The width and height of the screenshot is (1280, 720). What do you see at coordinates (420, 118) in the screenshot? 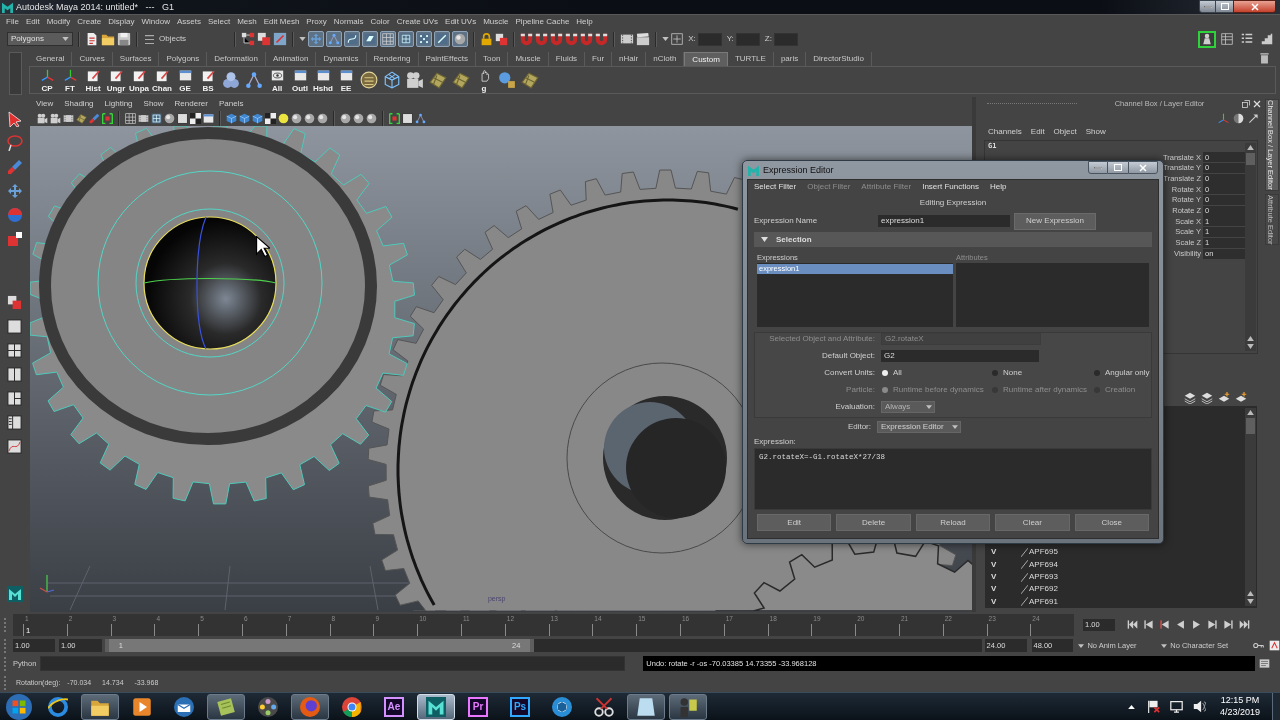
I see `nodes-icon` at bounding box center [420, 118].